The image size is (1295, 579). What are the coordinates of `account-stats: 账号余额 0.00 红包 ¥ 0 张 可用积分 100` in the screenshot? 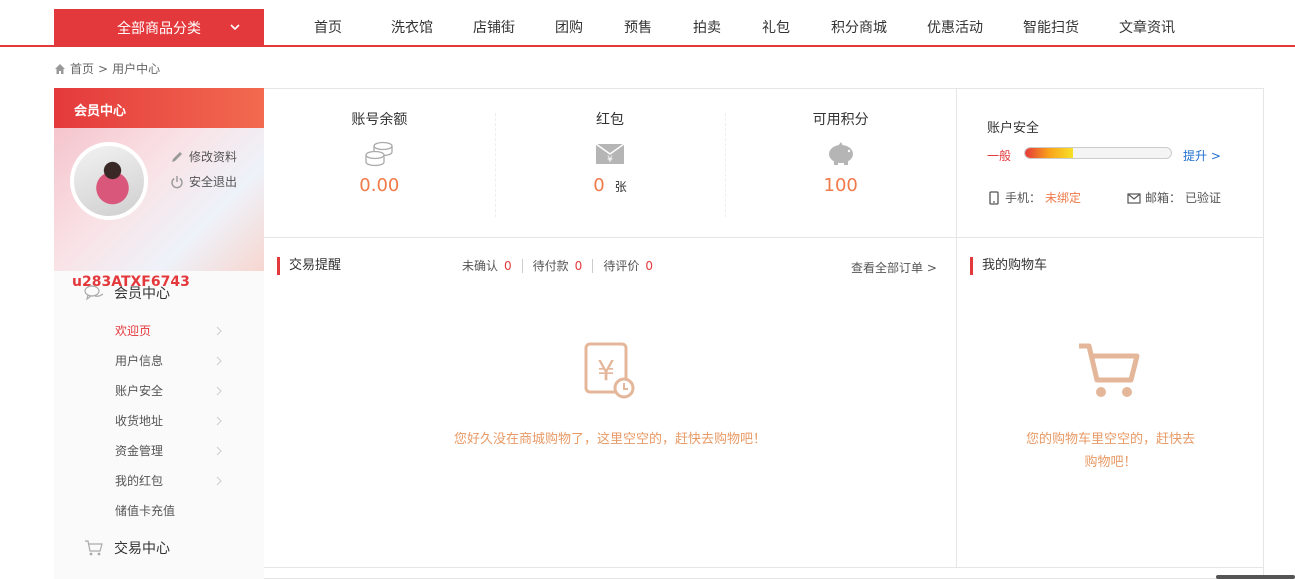 It's located at (610, 163).